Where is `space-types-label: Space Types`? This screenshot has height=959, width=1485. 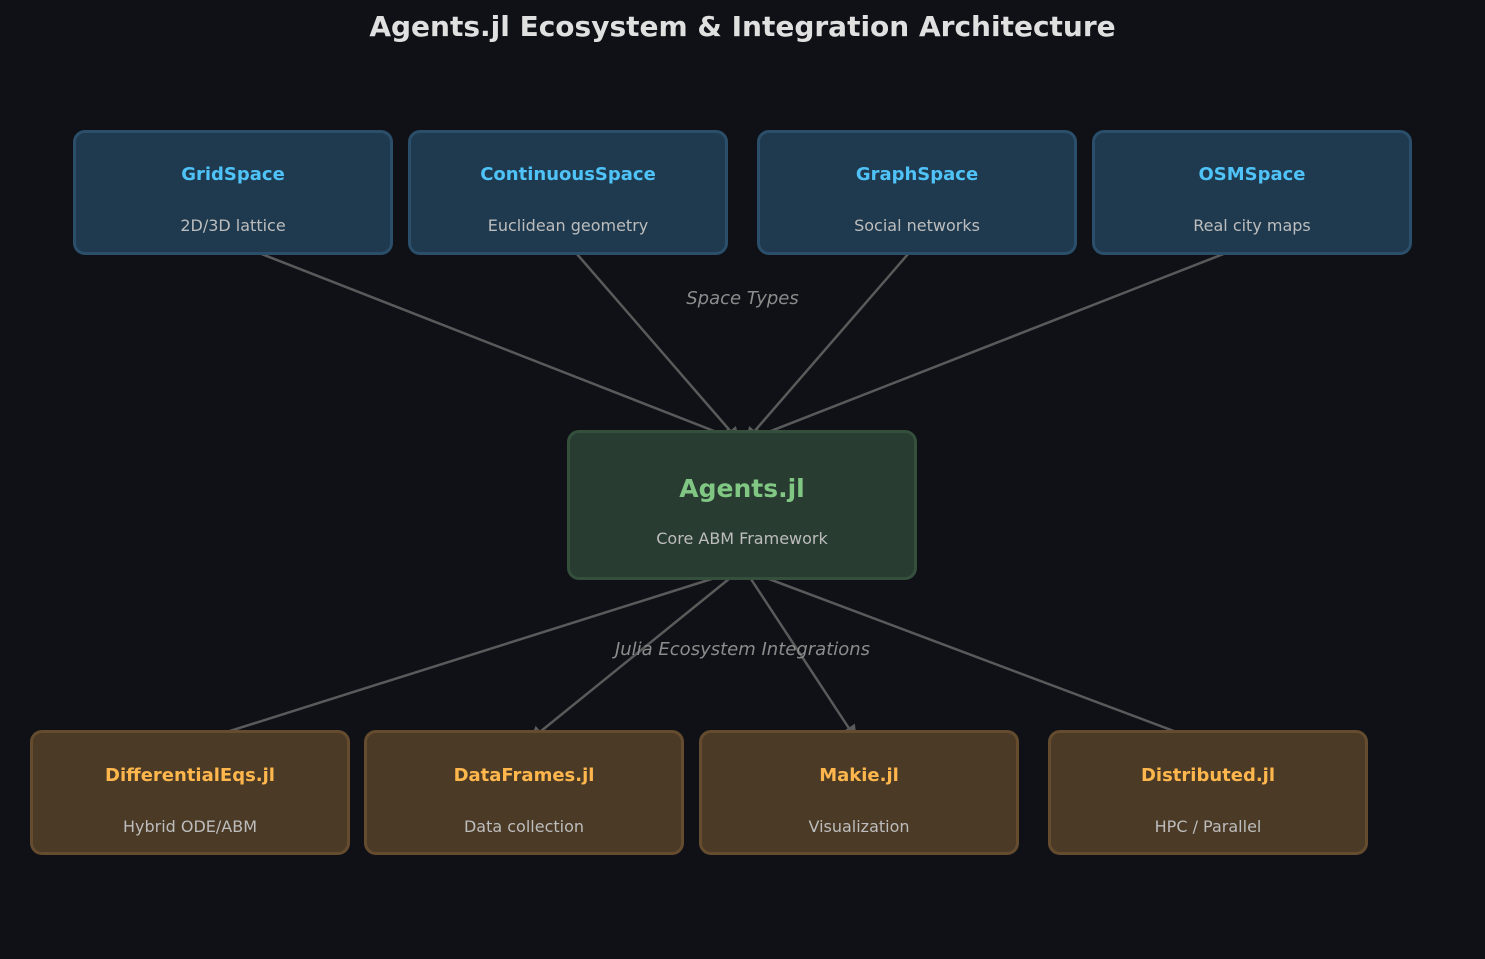 space-types-label: Space Types is located at coordinates (742, 298).